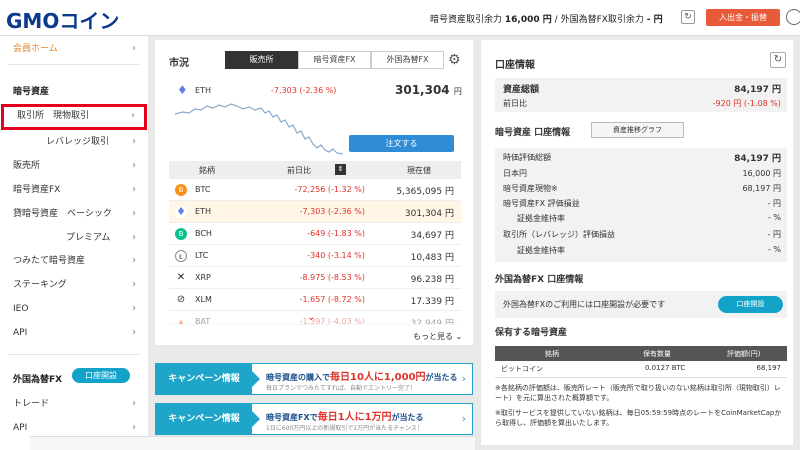 The image size is (800, 450). Describe the element at coordinates (378, 377) in the screenshot. I see `campaign-highlight: 毎日10人に1,000円` at that location.